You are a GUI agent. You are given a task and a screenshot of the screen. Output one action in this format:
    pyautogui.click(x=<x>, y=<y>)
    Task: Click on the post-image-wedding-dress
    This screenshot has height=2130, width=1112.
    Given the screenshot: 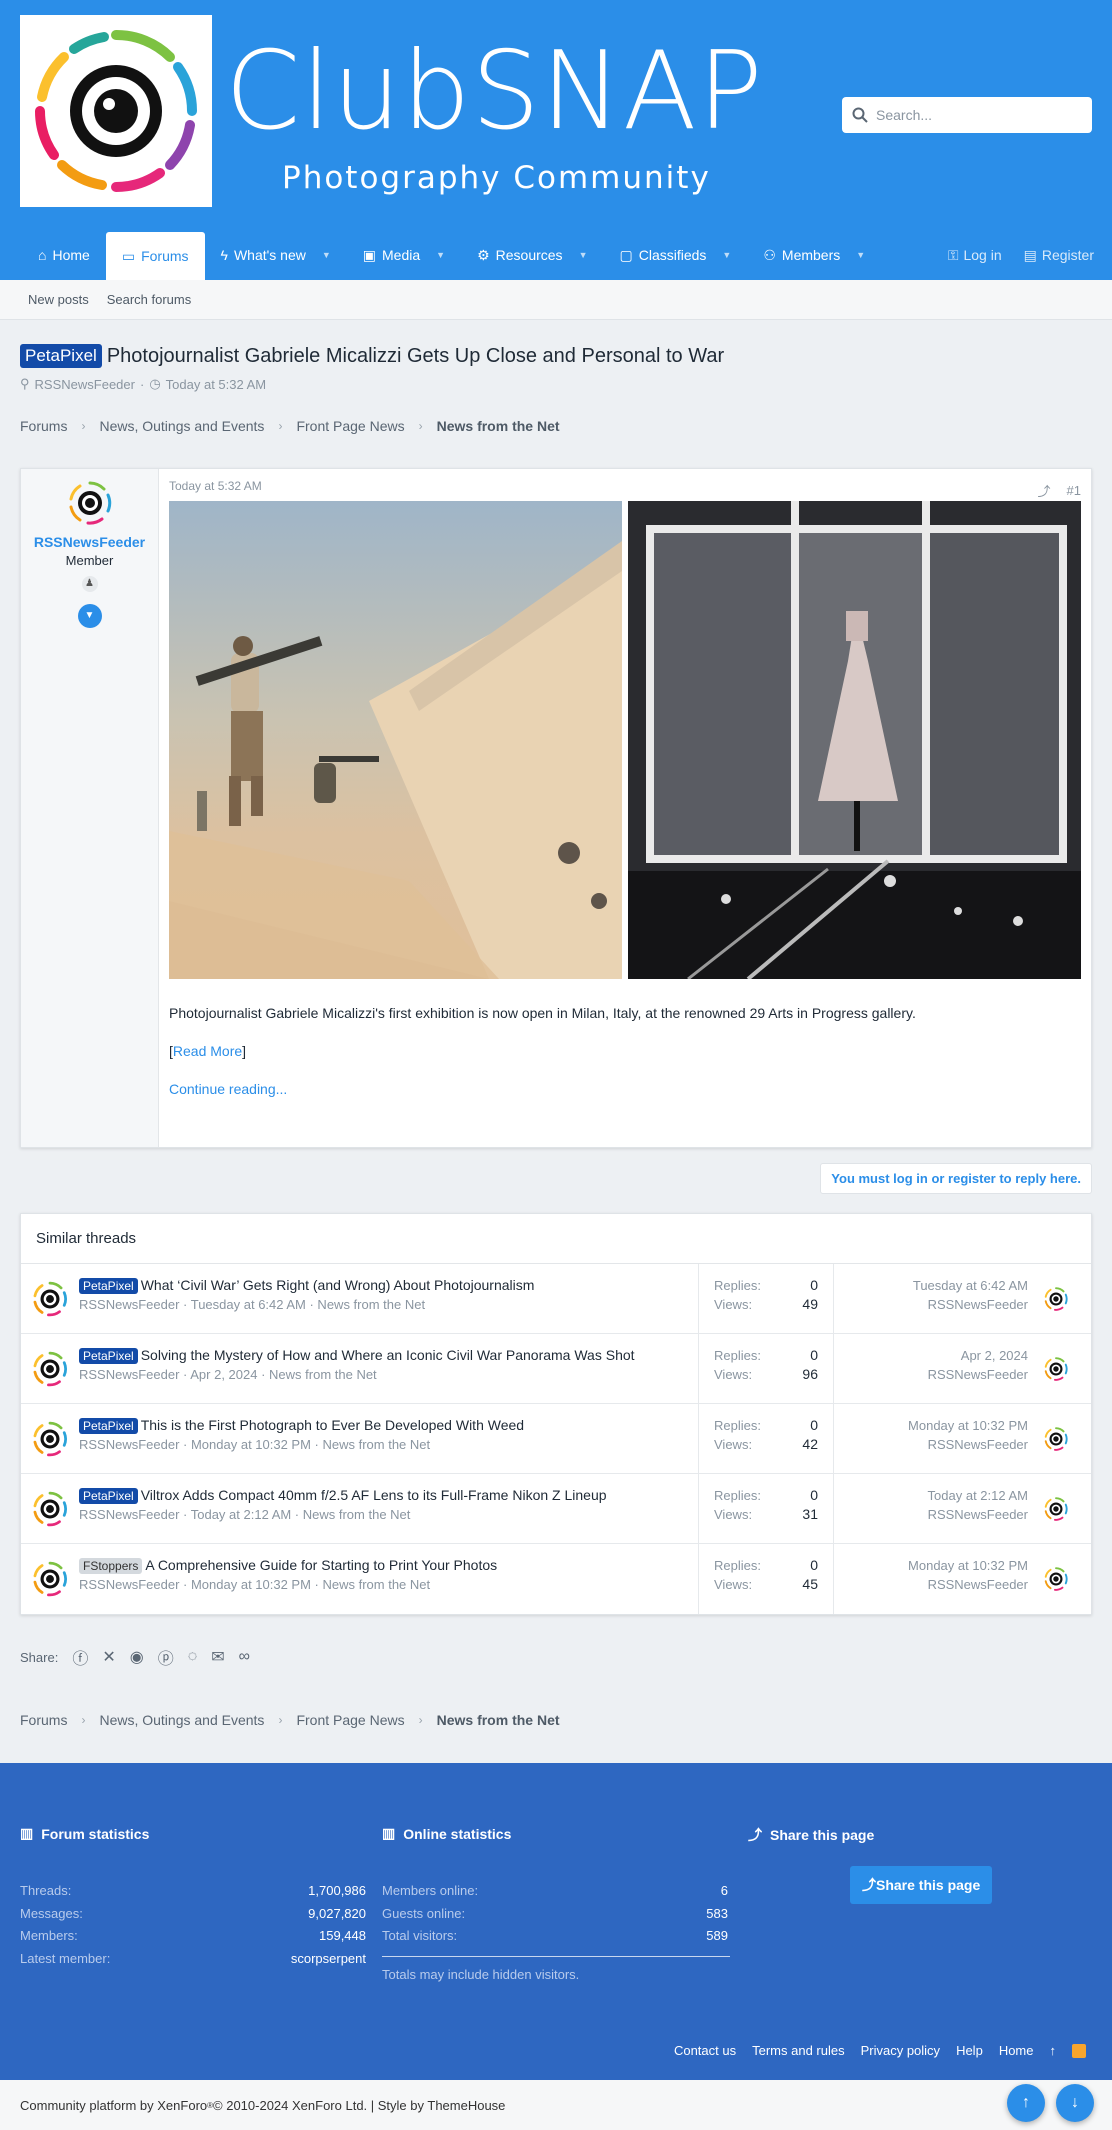 What is the action you would take?
    pyautogui.click(x=854, y=740)
    